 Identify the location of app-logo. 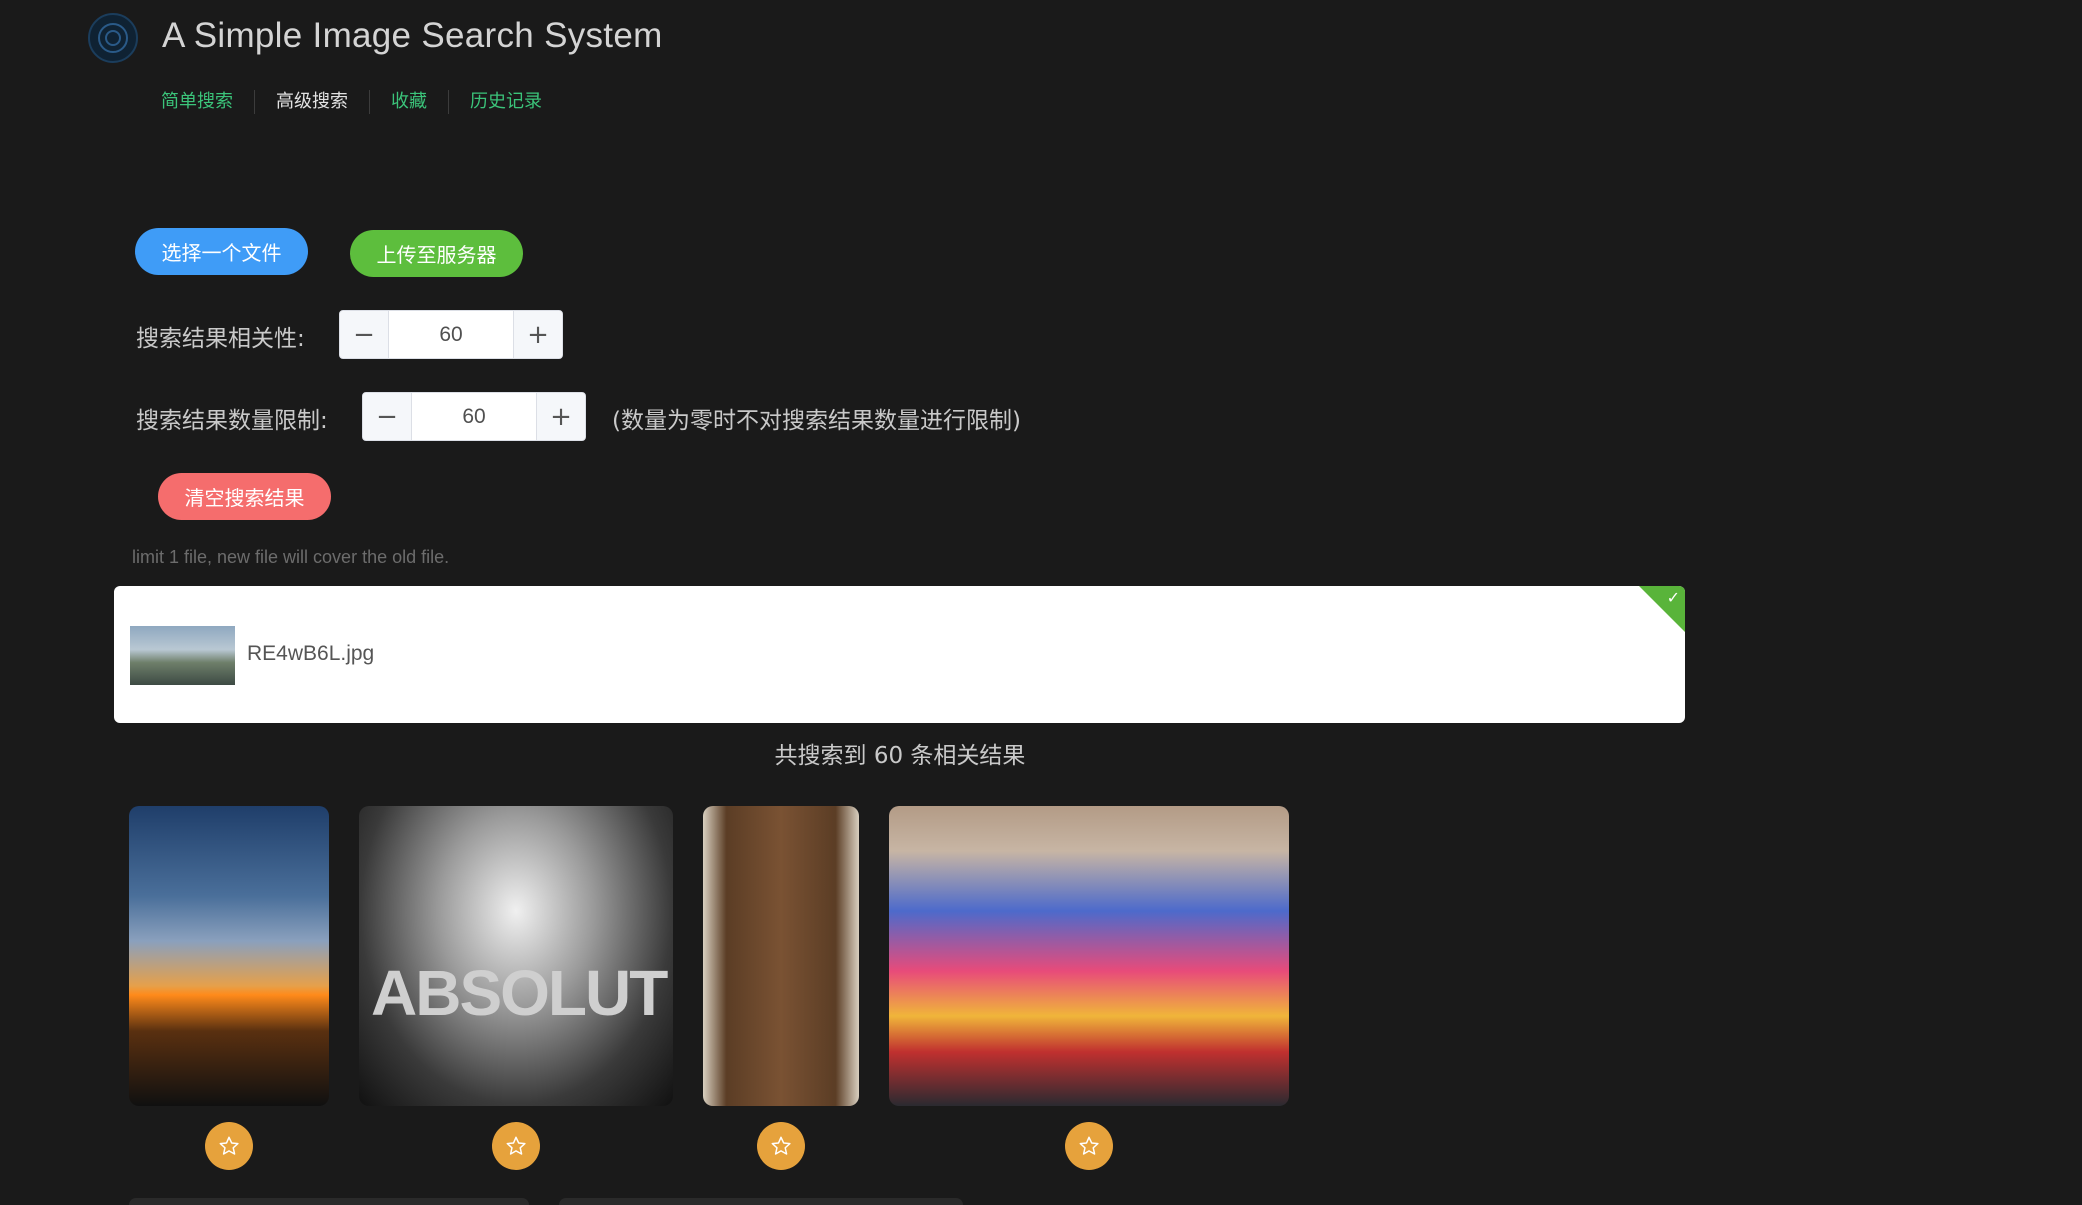
(113, 38).